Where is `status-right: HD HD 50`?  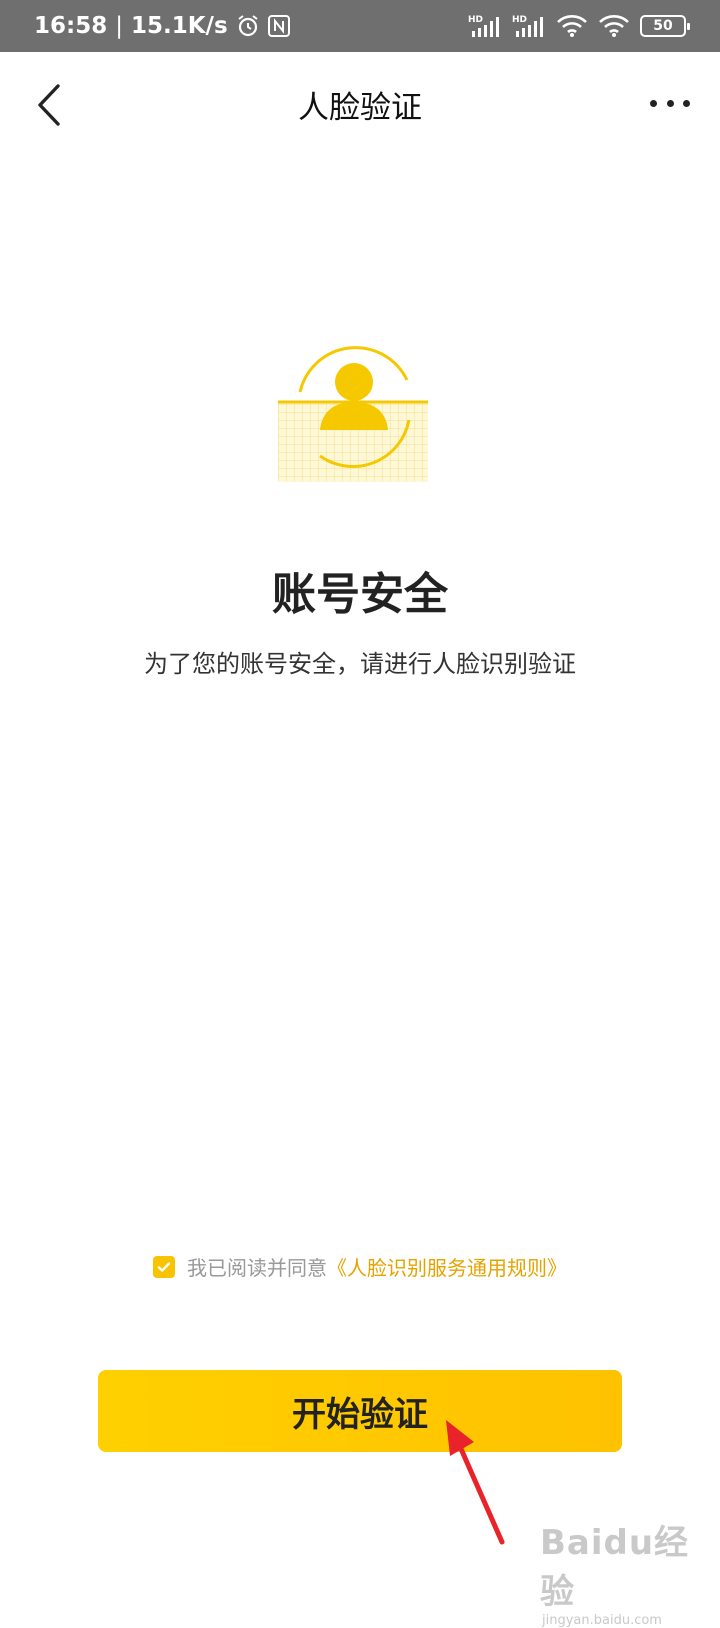
status-right: HD HD 50 is located at coordinates (579, 26).